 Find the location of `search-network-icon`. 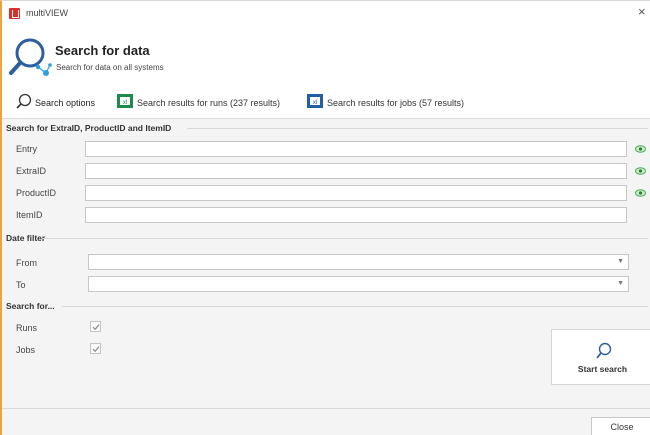

search-network-icon is located at coordinates (30, 57).